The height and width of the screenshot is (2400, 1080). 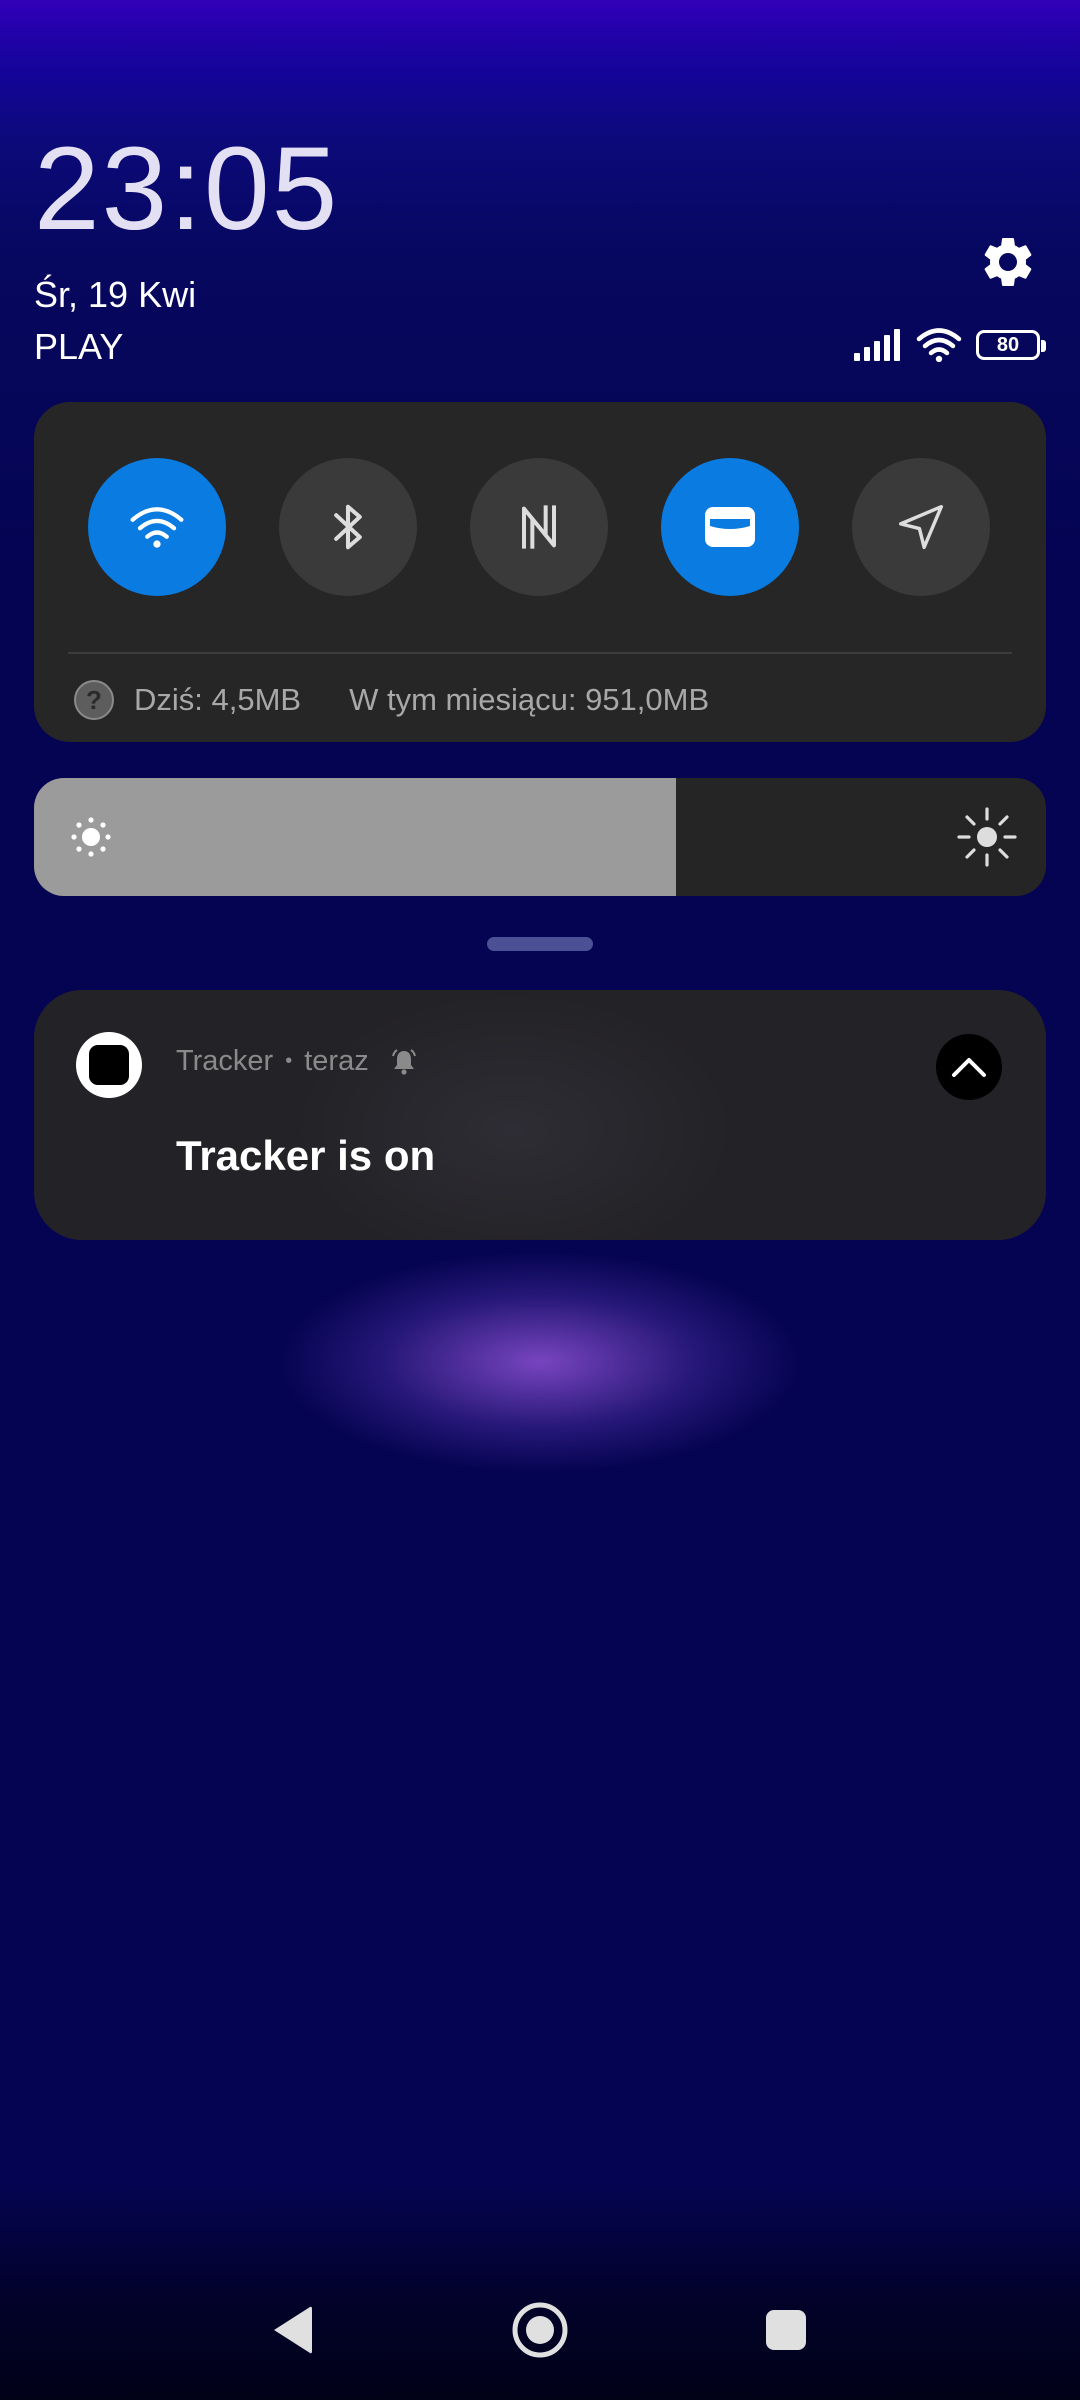 I want to click on nfc-toggle, so click(x=539, y=527).